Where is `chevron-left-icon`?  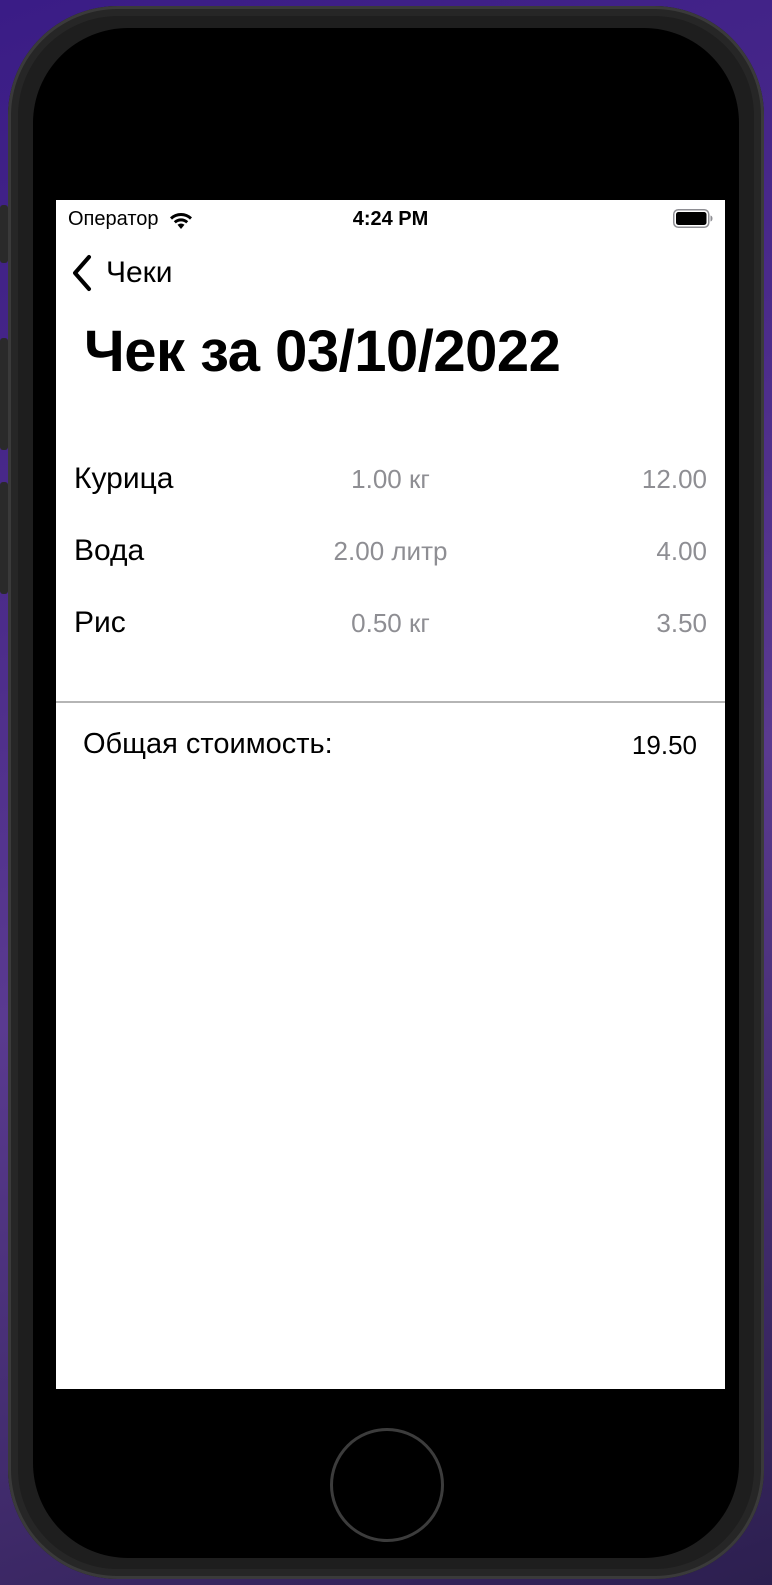 chevron-left-icon is located at coordinates (82, 273).